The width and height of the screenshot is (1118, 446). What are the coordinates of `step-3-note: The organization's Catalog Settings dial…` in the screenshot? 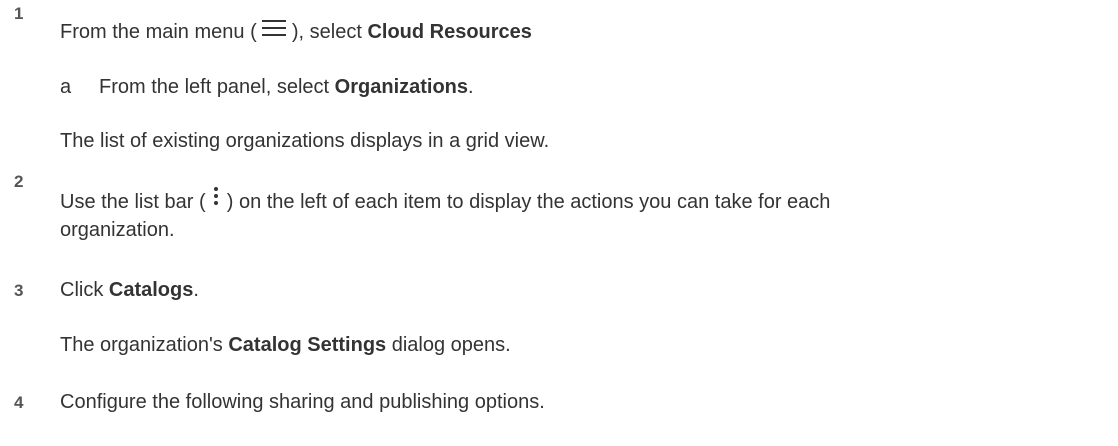 It's located at (285, 345).